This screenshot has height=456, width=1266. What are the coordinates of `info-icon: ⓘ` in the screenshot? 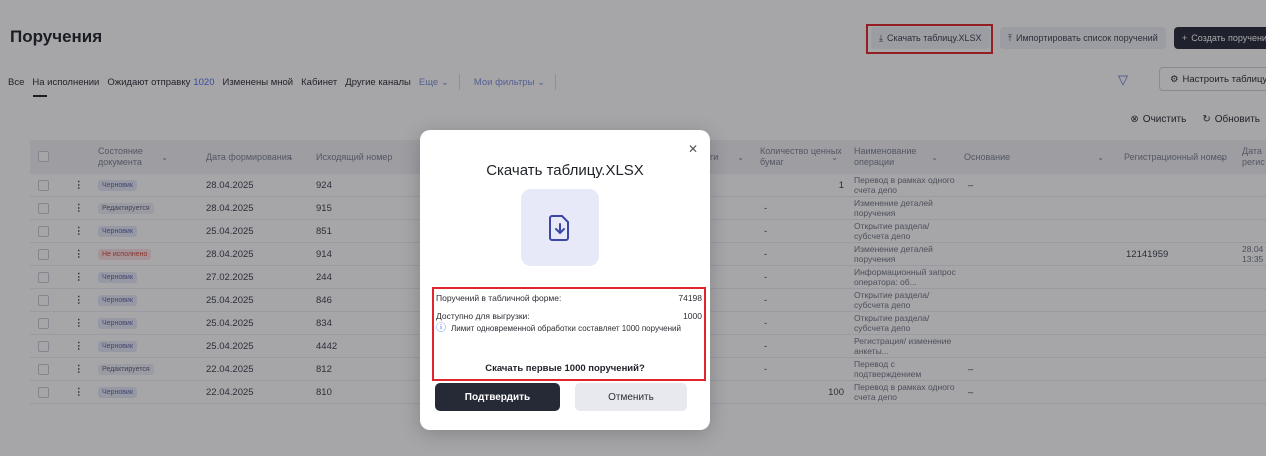 It's located at (441, 328).